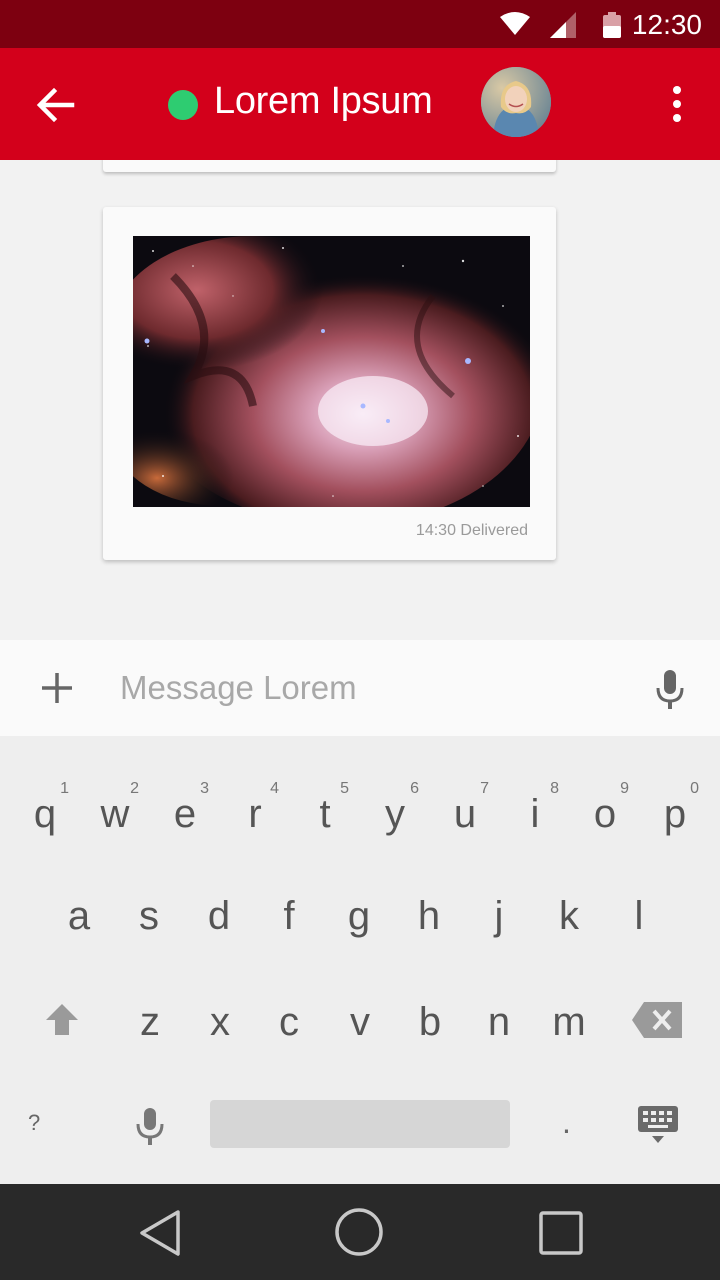  What do you see at coordinates (612, 25) in the screenshot?
I see `battery-icon` at bounding box center [612, 25].